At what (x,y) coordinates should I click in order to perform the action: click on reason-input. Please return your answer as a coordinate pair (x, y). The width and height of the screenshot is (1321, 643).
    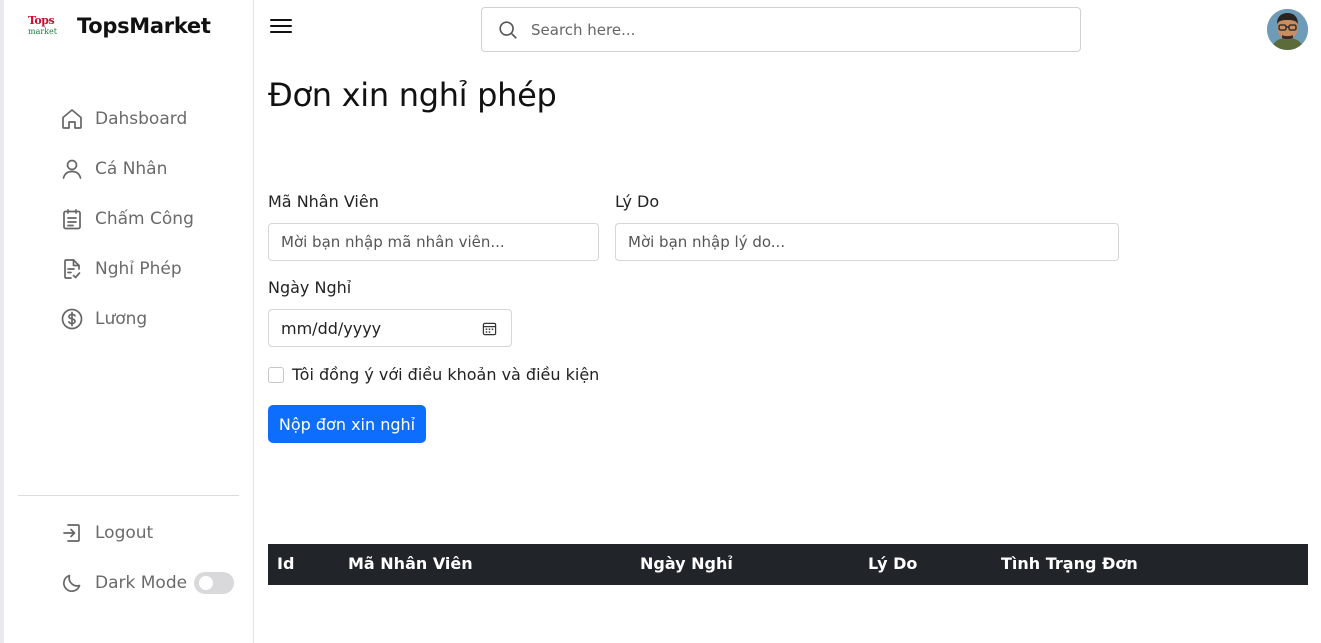
    Looking at the image, I should click on (867, 242).